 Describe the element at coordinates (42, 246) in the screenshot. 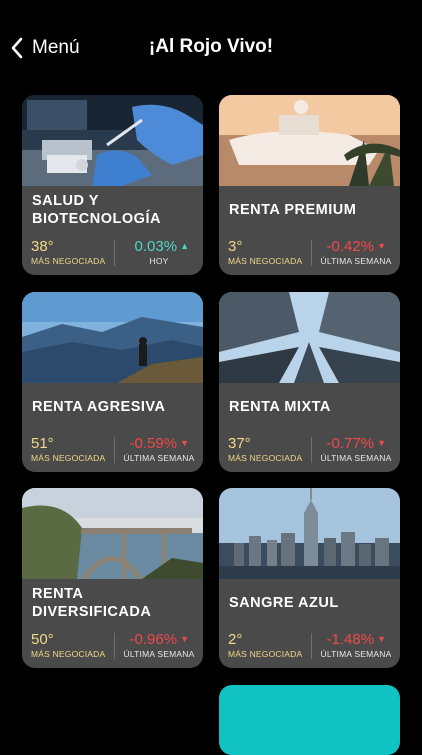

I see `rank-value: 38°` at that location.